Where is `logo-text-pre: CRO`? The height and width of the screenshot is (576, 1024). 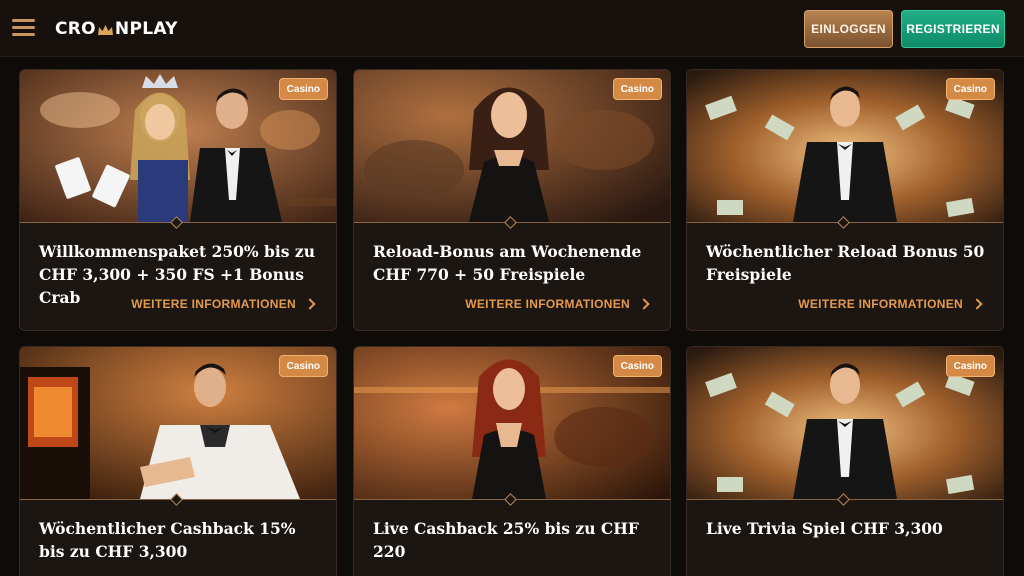 logo-text-pre: CRO is located at coordinates (75, 29).